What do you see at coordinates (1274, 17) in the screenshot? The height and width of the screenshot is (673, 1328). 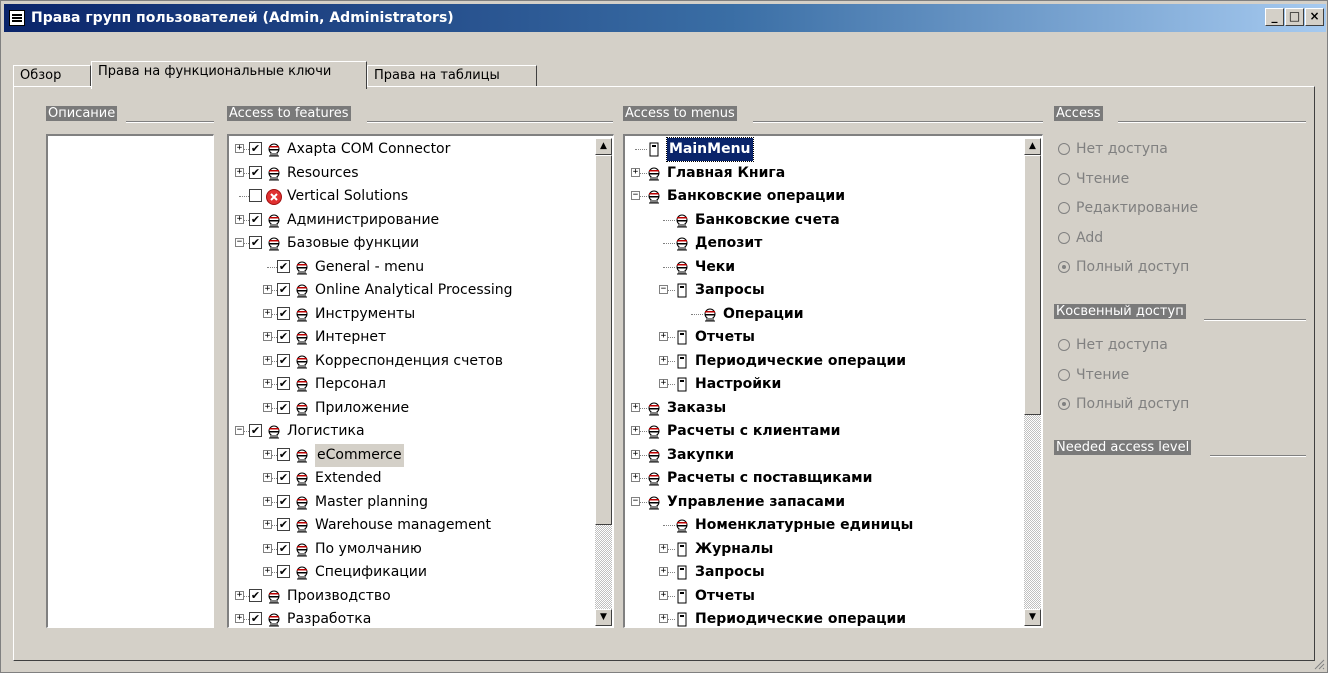 I see `minimize-button: _` at bounding box center [1274, 17].